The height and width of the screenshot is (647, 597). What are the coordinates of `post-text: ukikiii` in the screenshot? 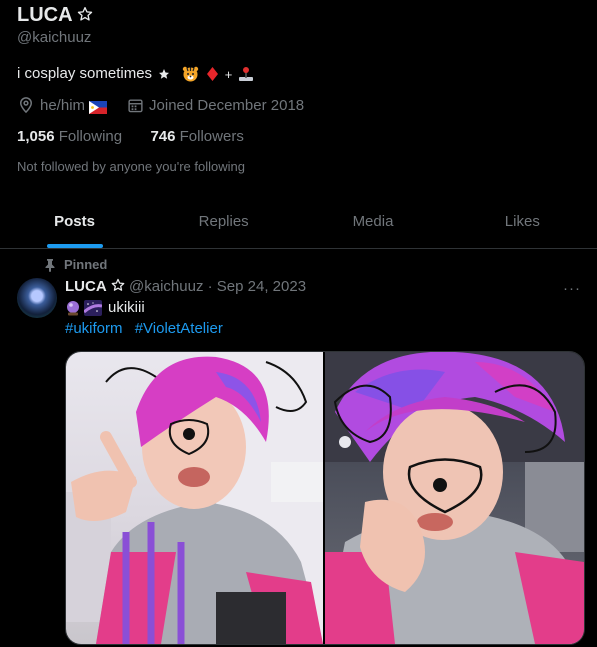 It's located at (105, 307).